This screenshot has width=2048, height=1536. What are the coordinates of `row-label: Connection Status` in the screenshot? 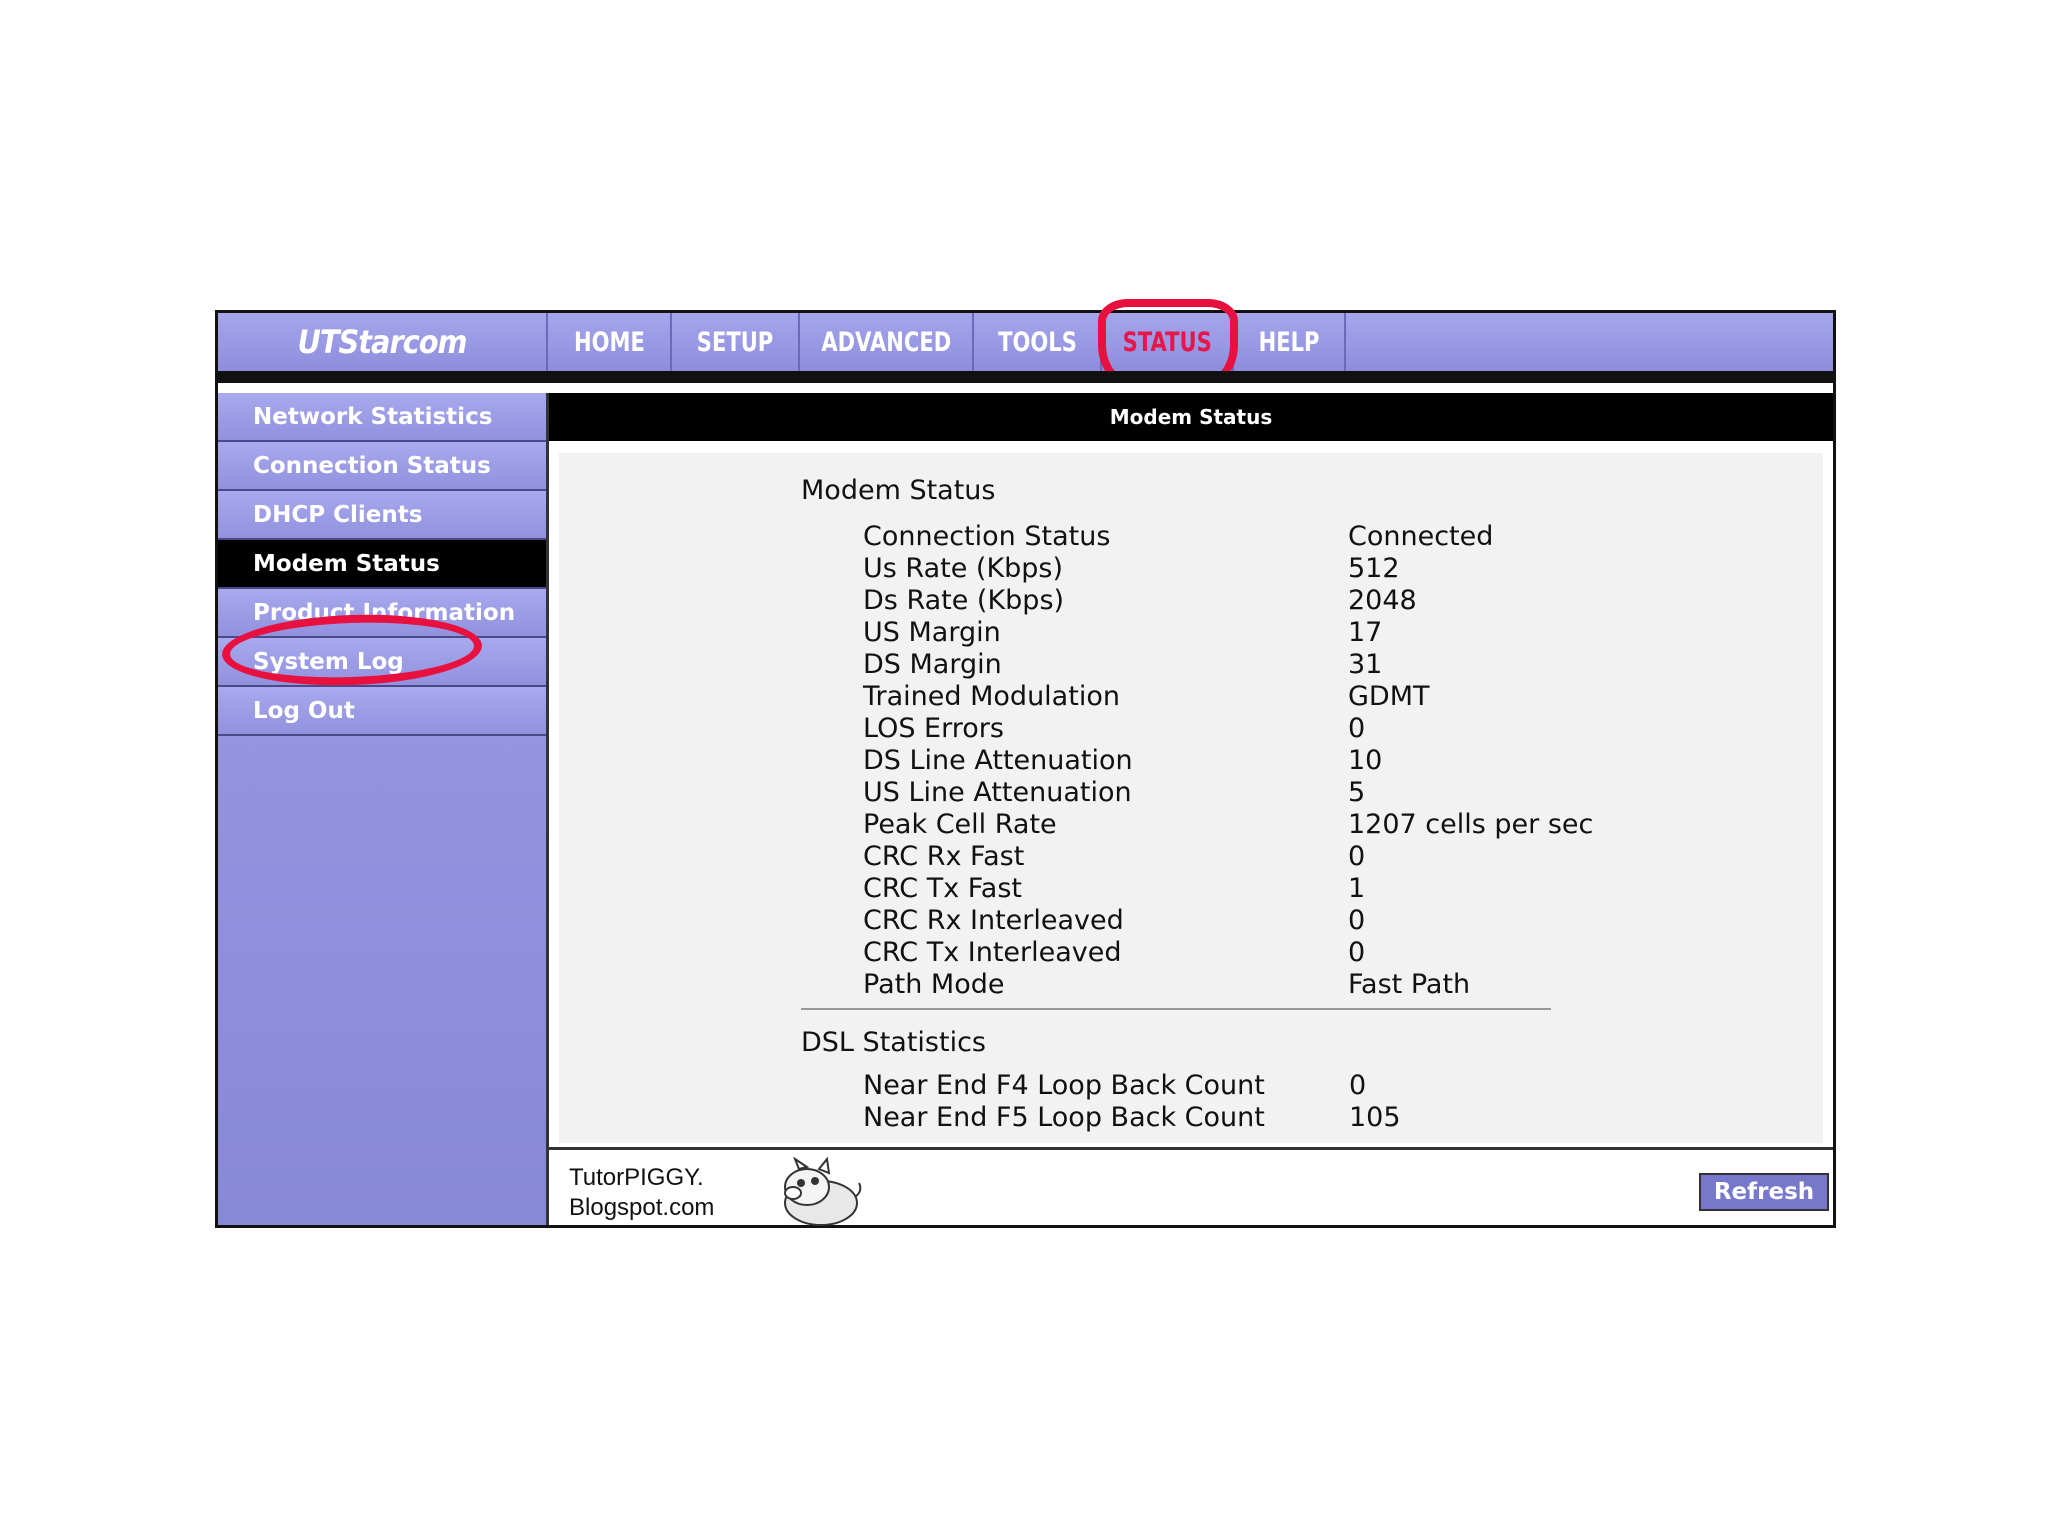 It's located at (987, 536).